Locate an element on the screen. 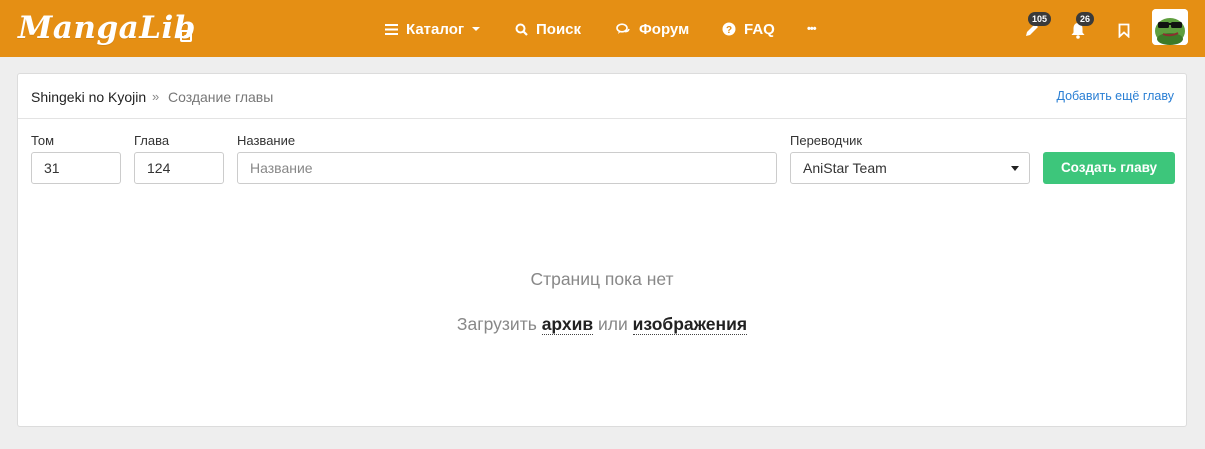  empty-pages-message: Страниц пока нет is located at coordinates (602, 279).